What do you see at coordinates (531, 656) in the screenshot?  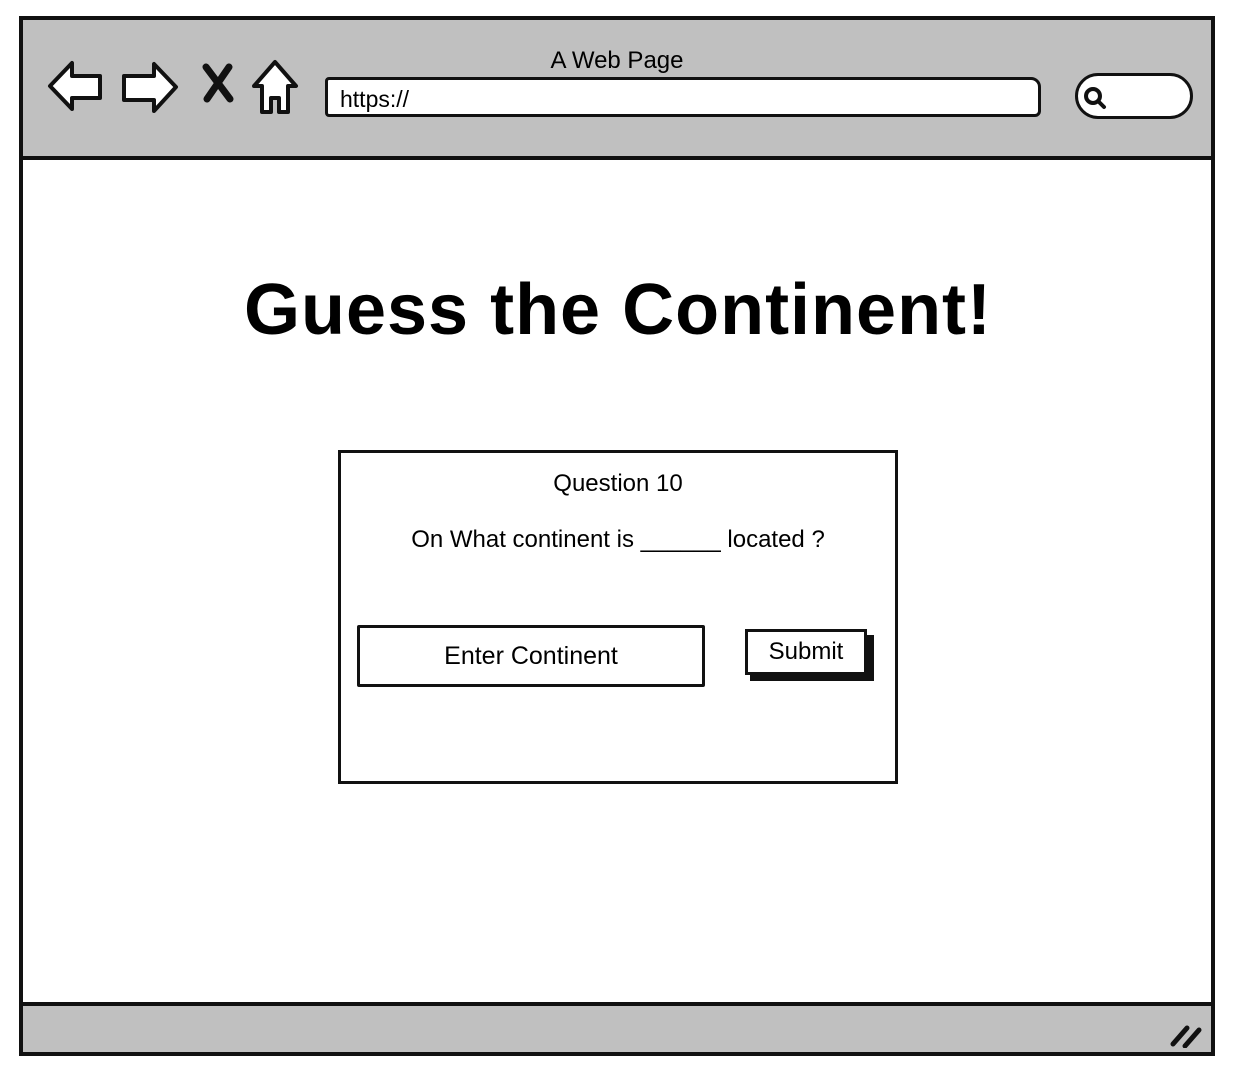 I see `continent-input` at bounding box center [531, 656].